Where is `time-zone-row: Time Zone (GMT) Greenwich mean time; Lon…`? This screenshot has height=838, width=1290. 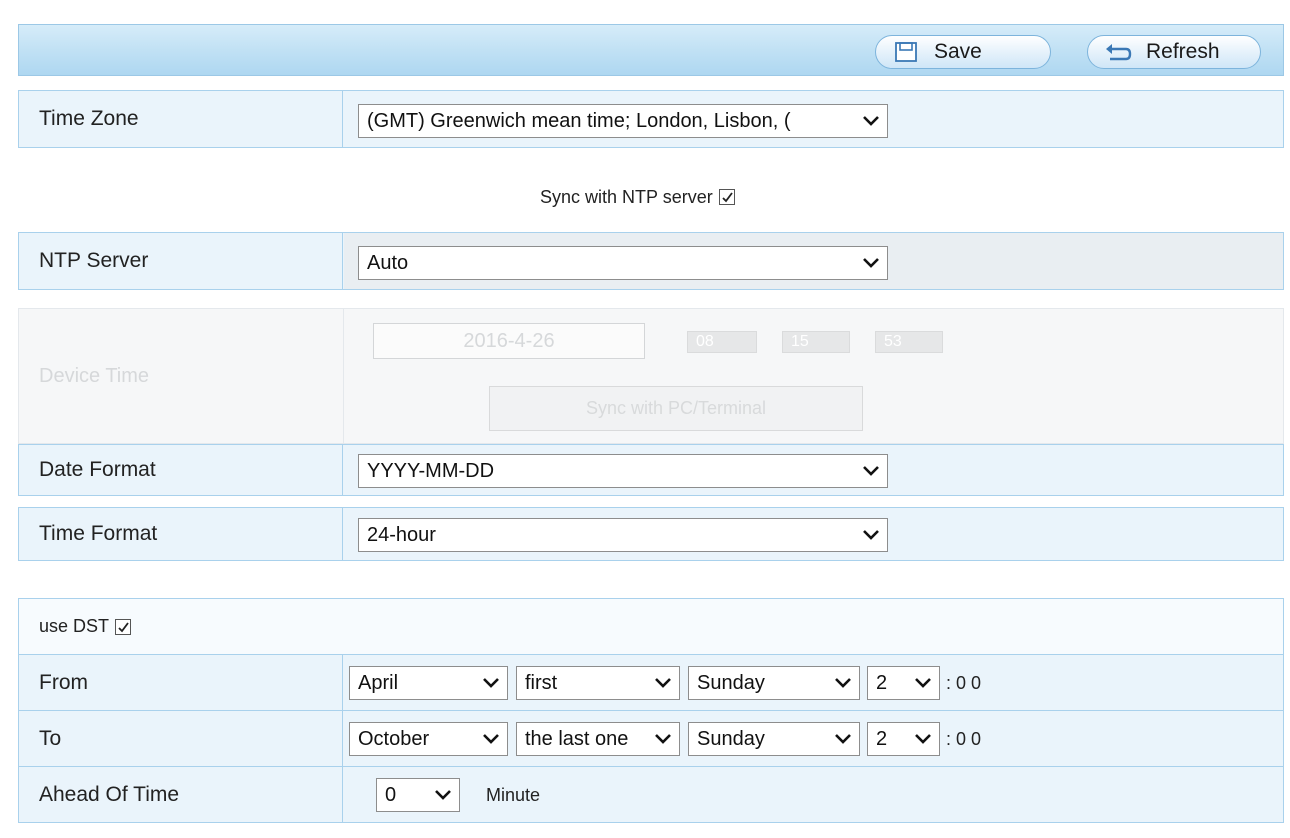 time-zone-row: Time Zone (GMT) Greenwich mean time; Lon… is located at coordinates (651, 119).